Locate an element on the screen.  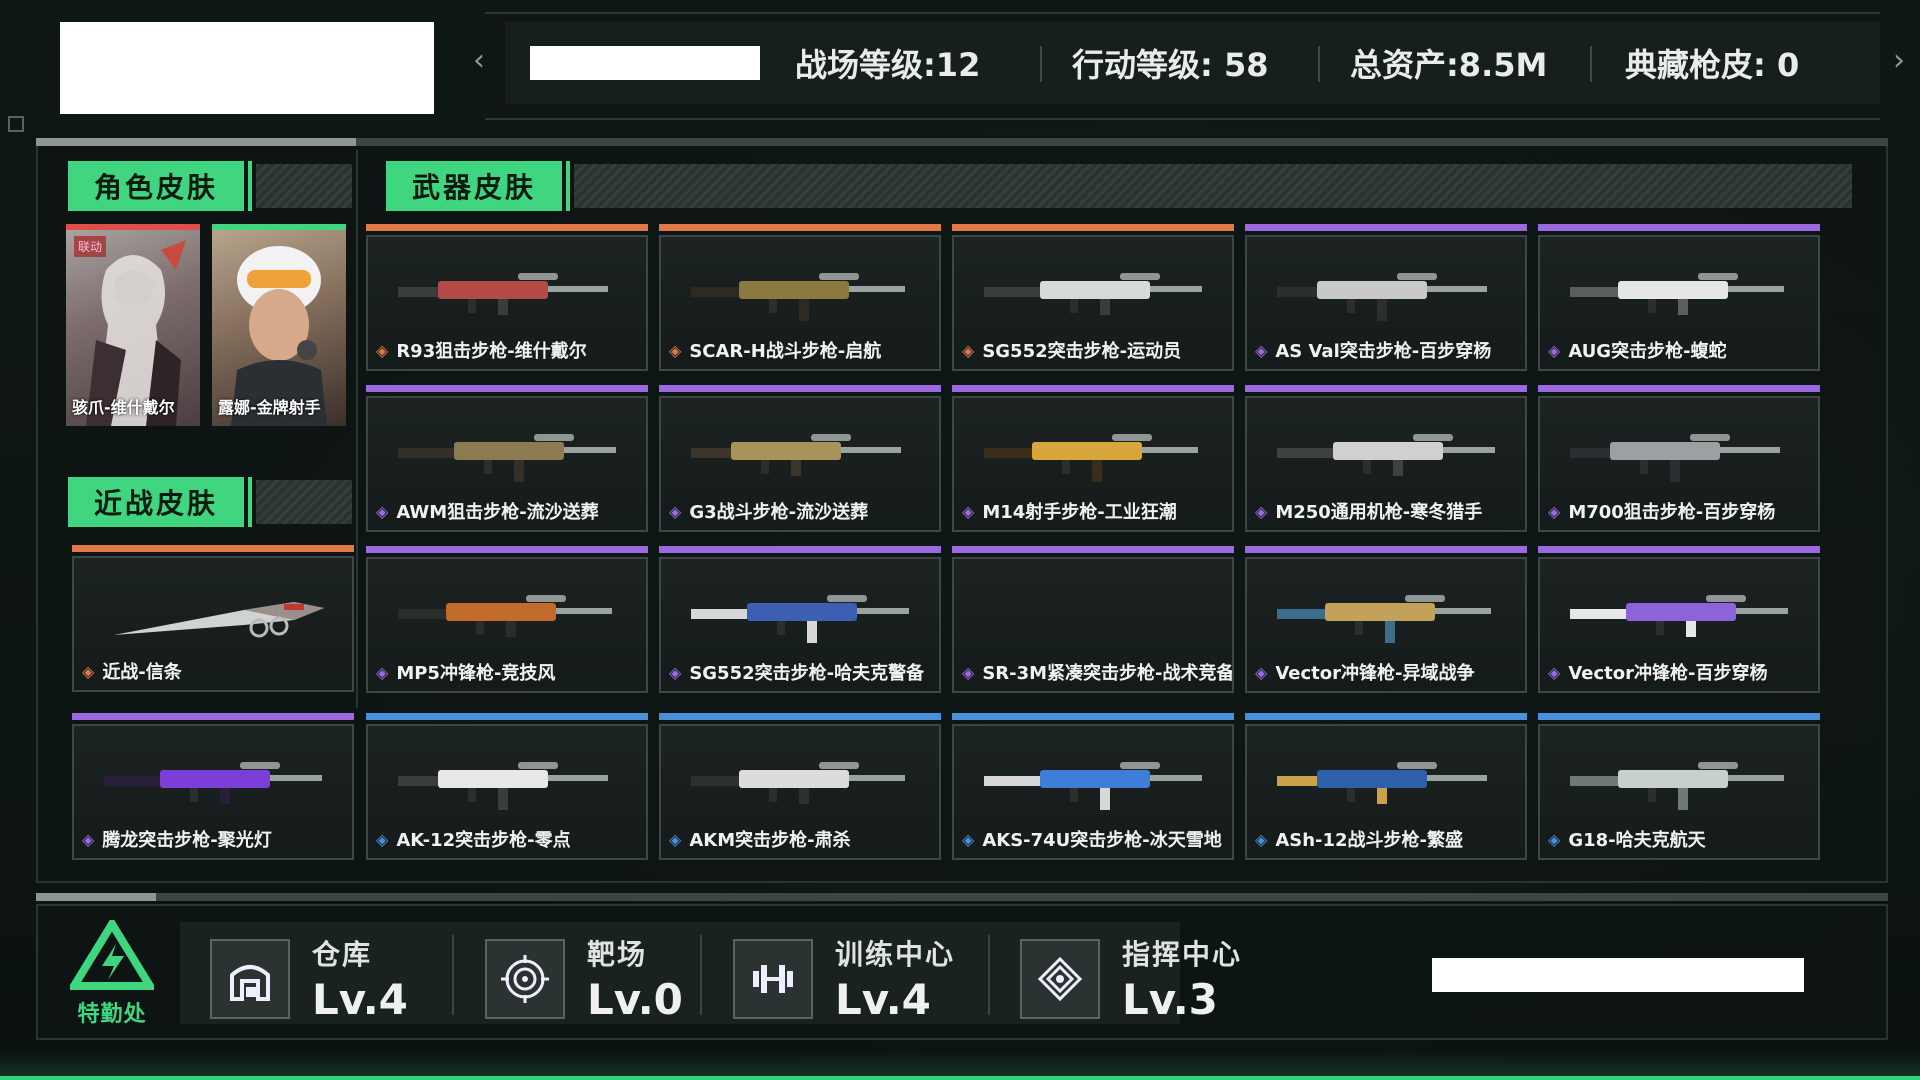
weapon-skin-card: ◈ AKM突击步枪-肃杀 is located at coordinates (800, 786).